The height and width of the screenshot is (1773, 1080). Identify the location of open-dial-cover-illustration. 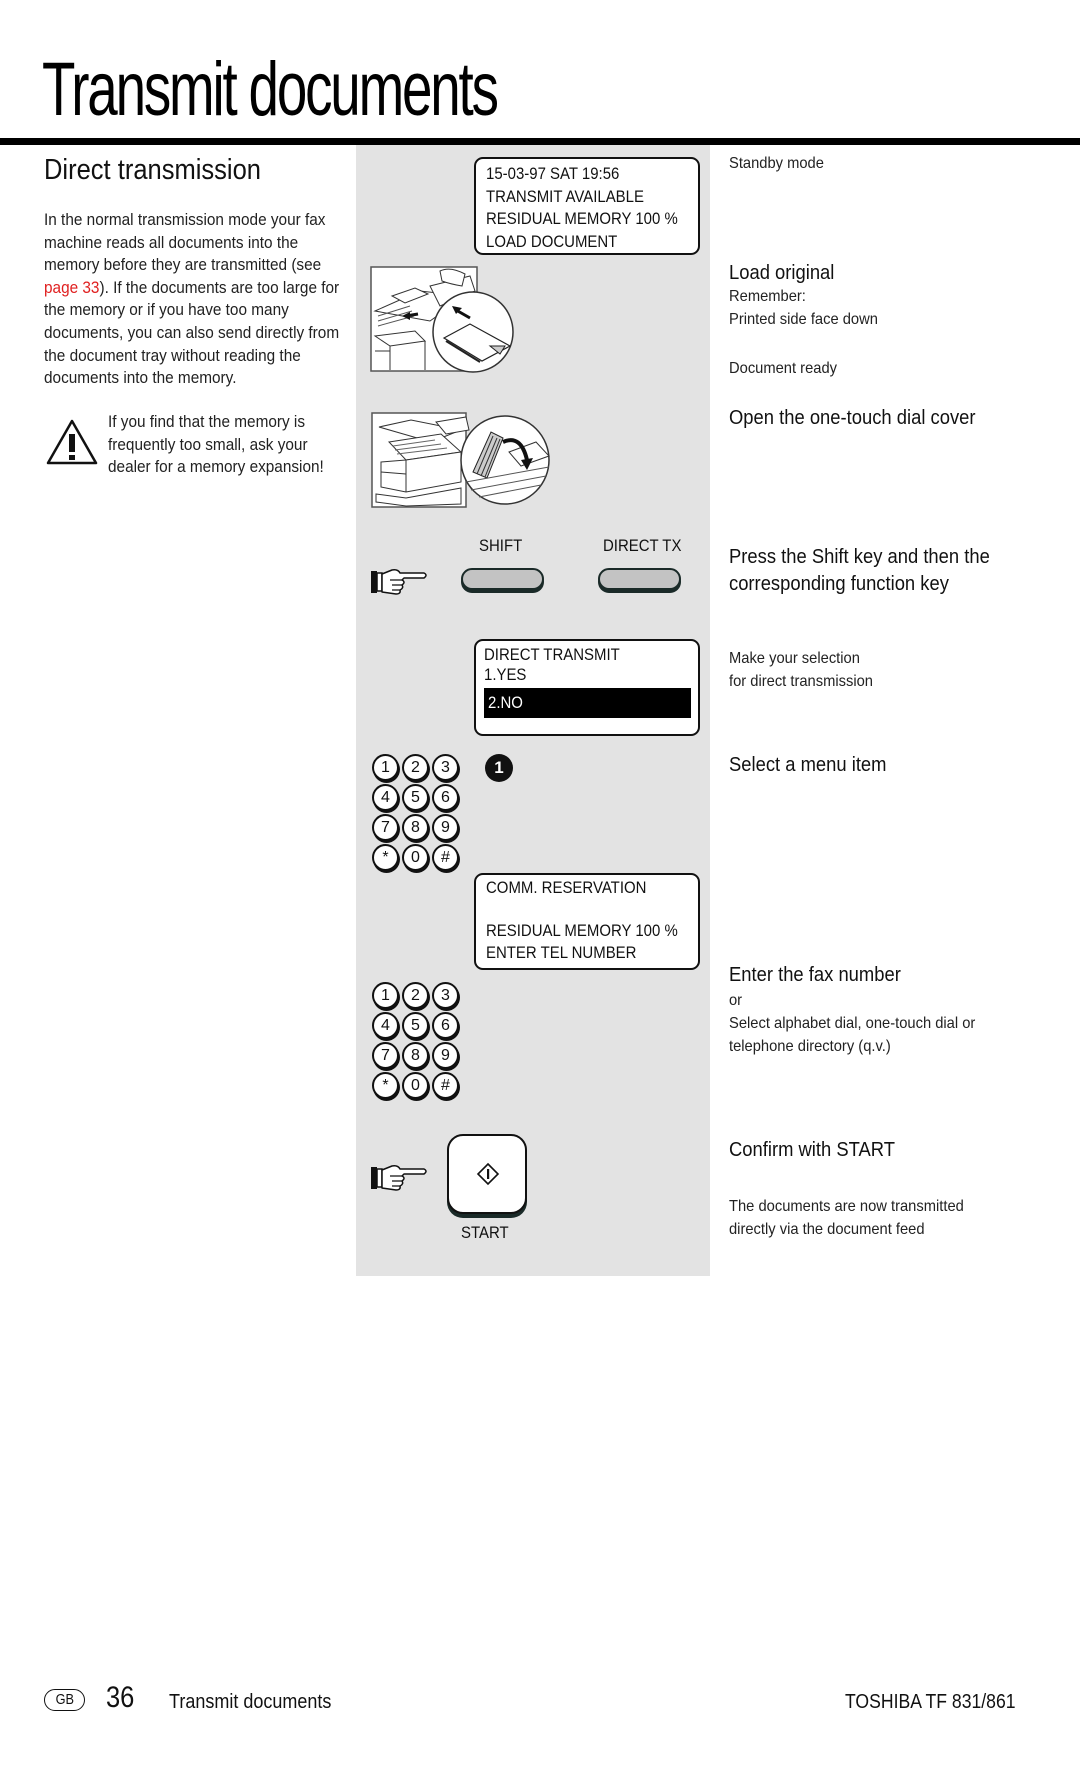
(460, 460).